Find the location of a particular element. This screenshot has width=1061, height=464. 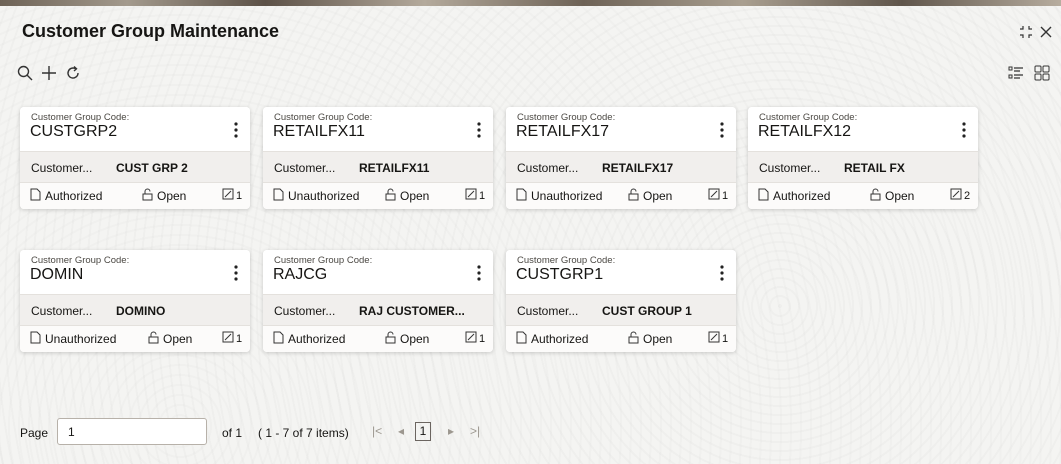

page-title: Customer Group Maintenance is located at coordinates (151, 31).